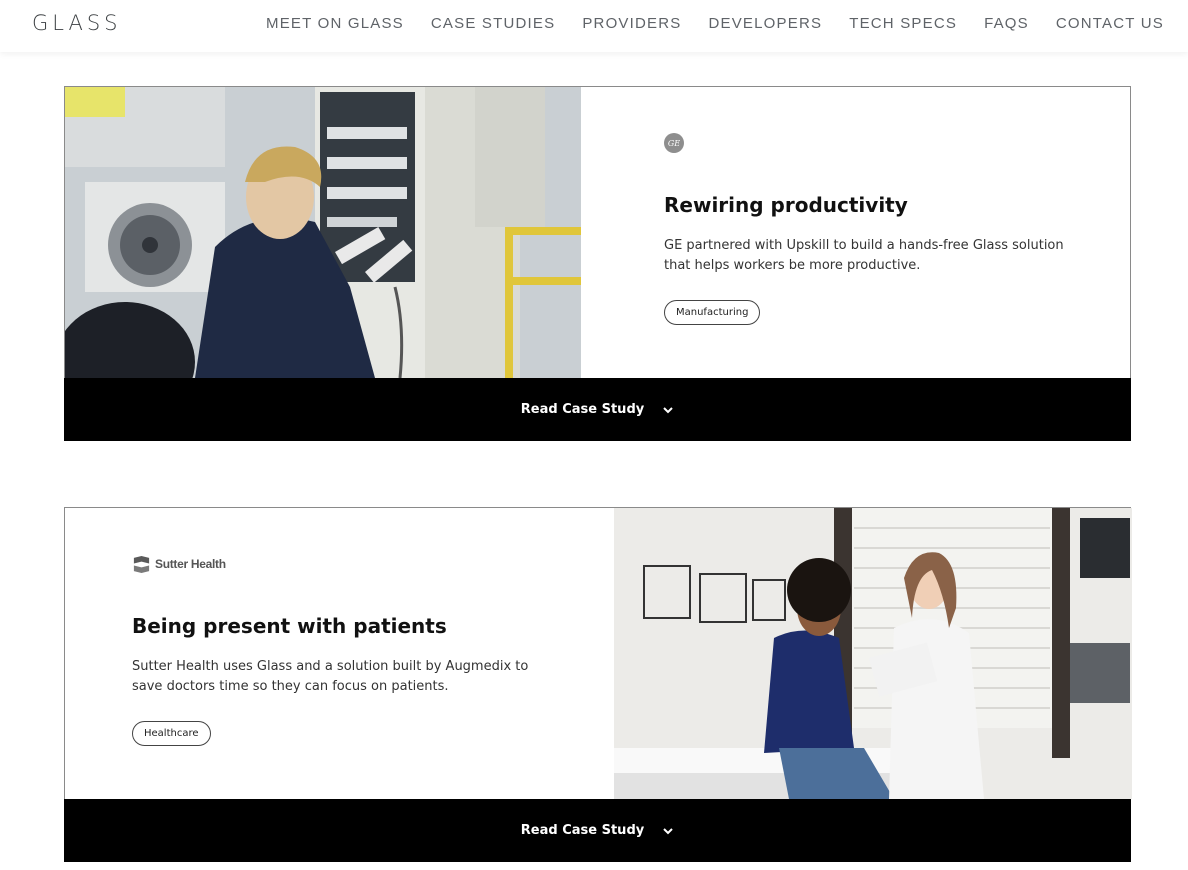 The width and height of the screenshot is (1188, 870). I want to click on glass-logo: GLASS, so click(76, 23).